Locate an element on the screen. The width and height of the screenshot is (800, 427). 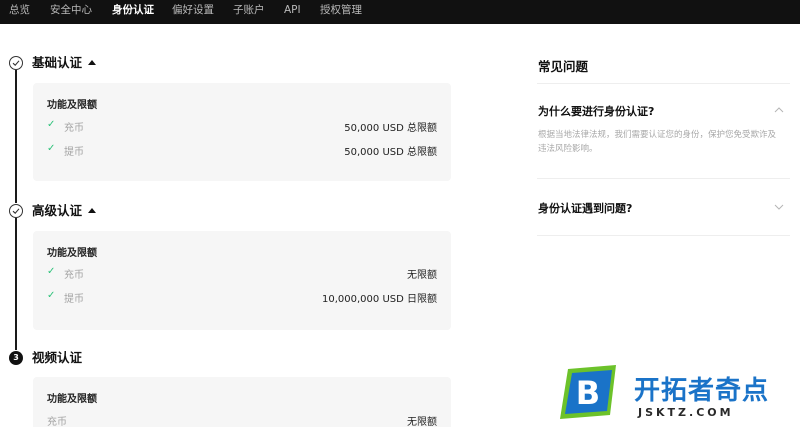
watermark: B 开拓者奇点 JSKTZ.COM is located at coordinates (678, 395).